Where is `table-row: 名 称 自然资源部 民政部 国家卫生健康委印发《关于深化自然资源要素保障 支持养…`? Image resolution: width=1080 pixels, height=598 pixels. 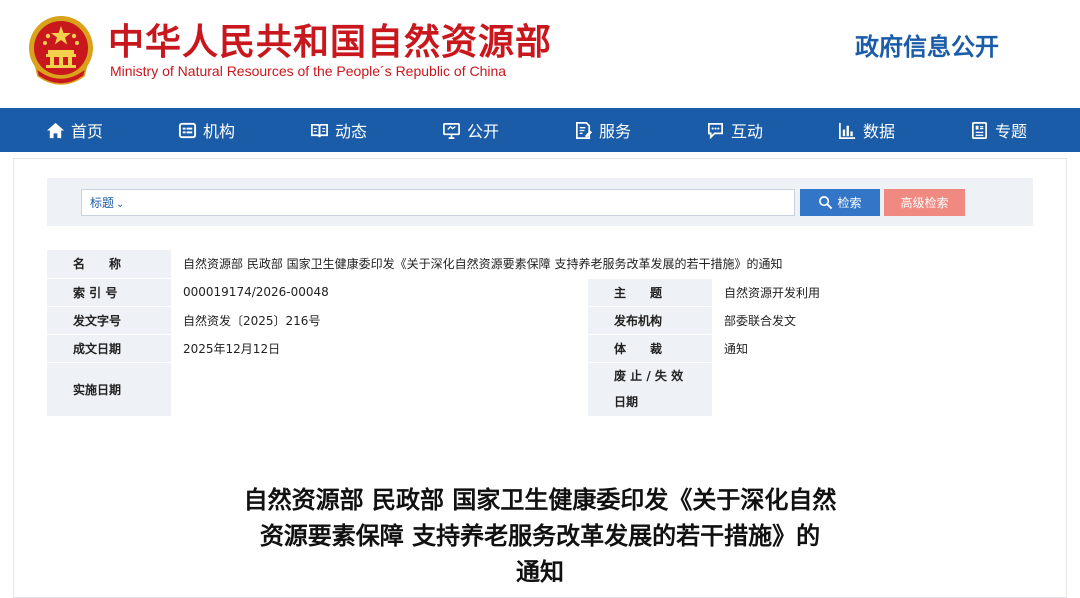
table-row: 名 称 自然资源部 民政部 国家卫生健康委印发《关于深化自然资源要素保障 支持养… is located at coordinates (540, 264).